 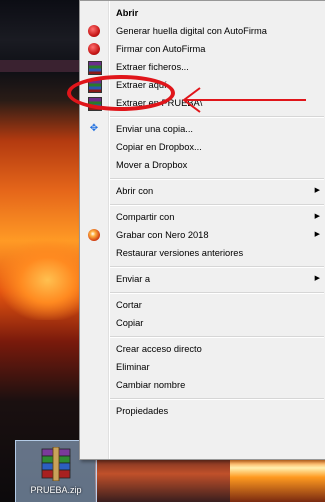 I want to click on menu-item-label: Propiedades, so click(x=142, y=411).